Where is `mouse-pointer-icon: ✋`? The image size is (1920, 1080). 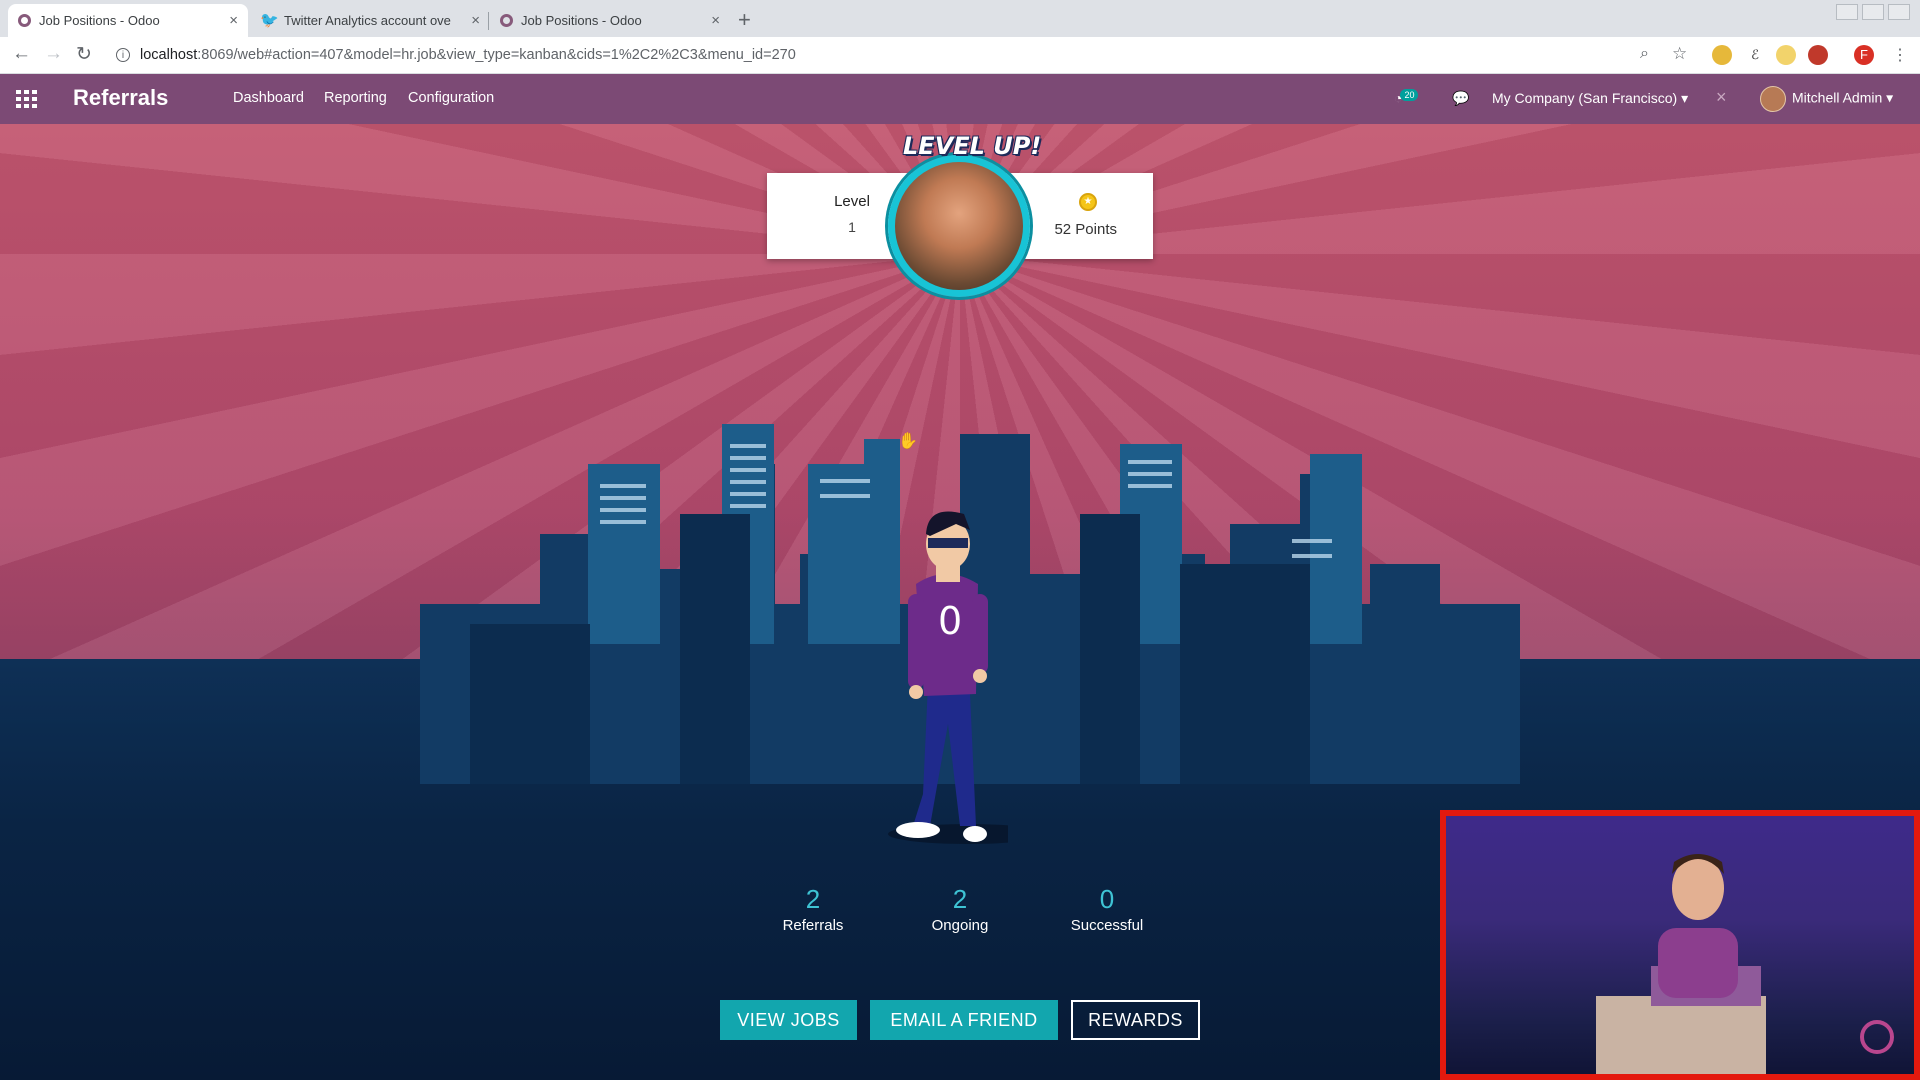
mouse-pointer-icon: ✋ is located at coordinates (908, 441).